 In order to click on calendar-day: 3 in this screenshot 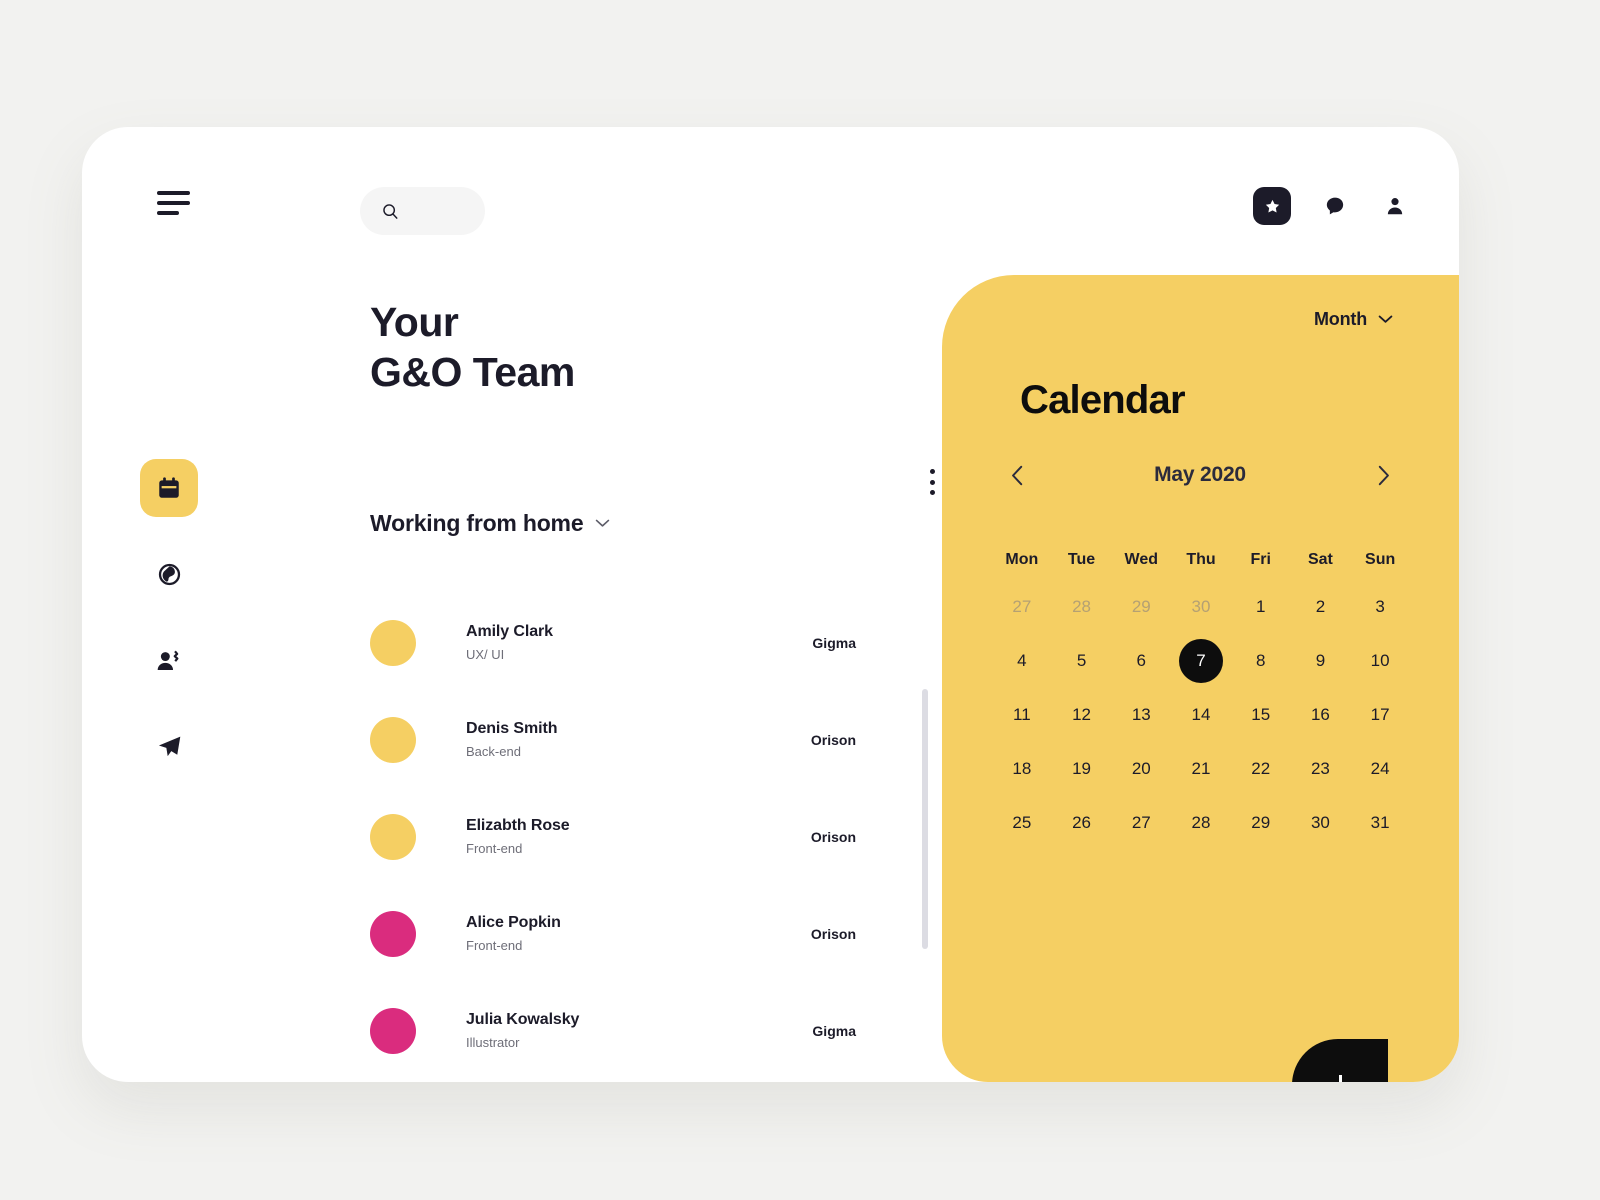, I will do `click(1380, 606)`.